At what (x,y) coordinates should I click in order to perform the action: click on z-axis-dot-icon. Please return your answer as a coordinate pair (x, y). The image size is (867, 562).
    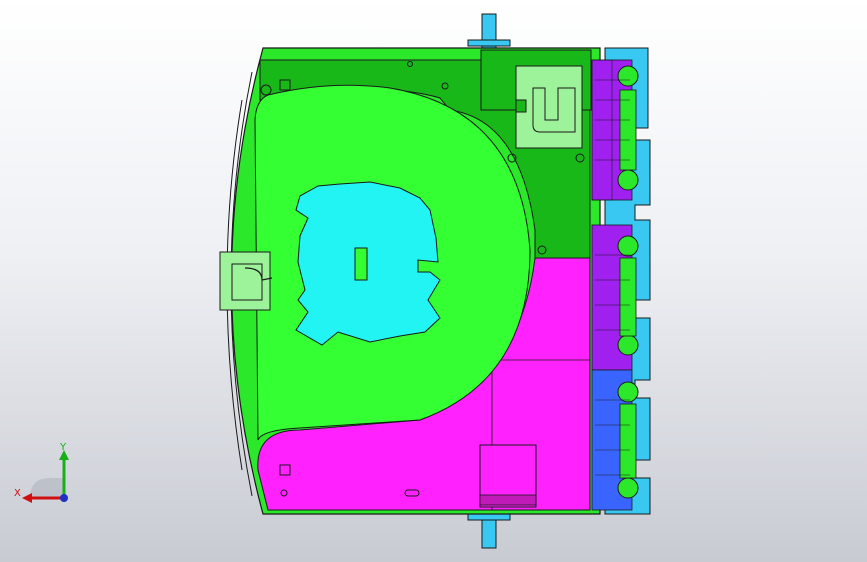
    Looking at the image, I should click on (64, 498).